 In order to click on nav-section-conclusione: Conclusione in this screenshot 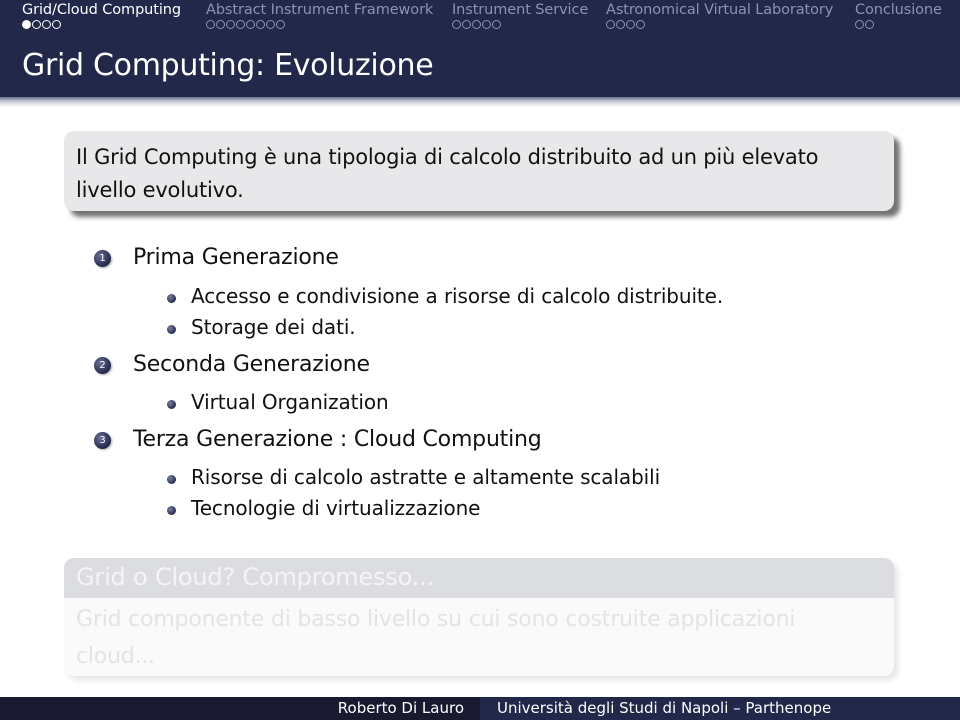, I will do `click(898, 15)`.